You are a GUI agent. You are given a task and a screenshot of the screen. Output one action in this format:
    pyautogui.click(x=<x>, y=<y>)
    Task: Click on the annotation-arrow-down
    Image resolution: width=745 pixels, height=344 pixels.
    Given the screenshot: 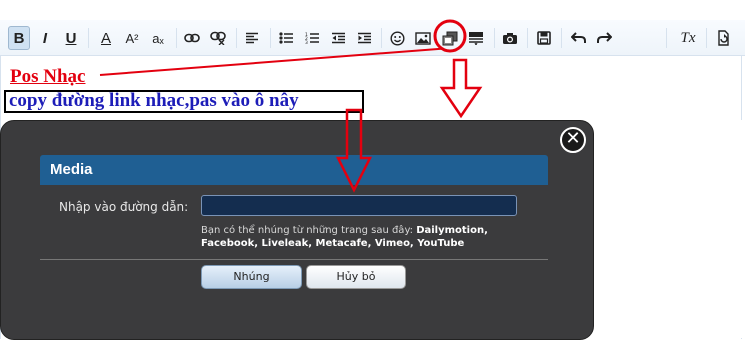 What is the action you would take?
    pyautogui.click(x=354, y=150)
    